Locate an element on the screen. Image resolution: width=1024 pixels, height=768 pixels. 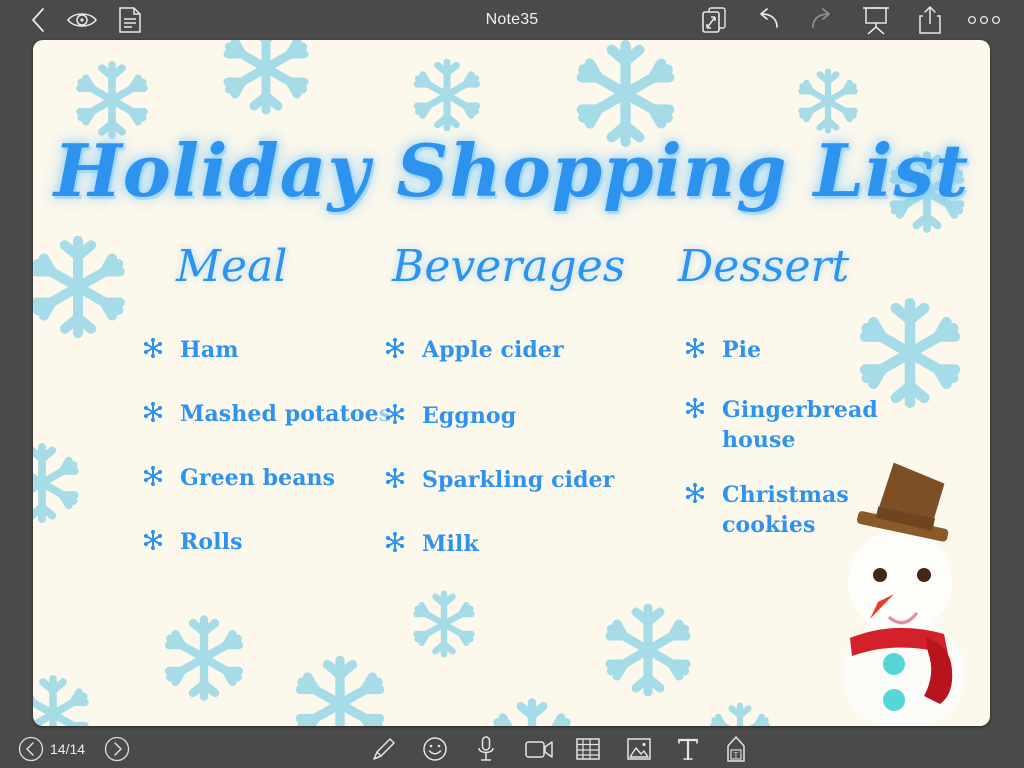
image-tool-button is located at coordinates (639, 749).